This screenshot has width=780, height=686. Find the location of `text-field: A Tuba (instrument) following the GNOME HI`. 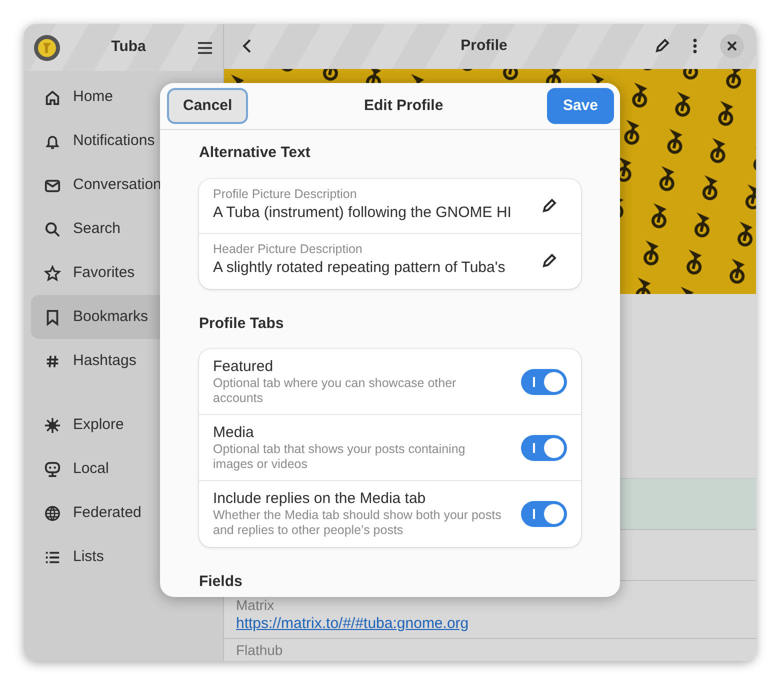

text-field: A Tuba (instrument) following the GNOME HI is located at coordinates (370, 213).